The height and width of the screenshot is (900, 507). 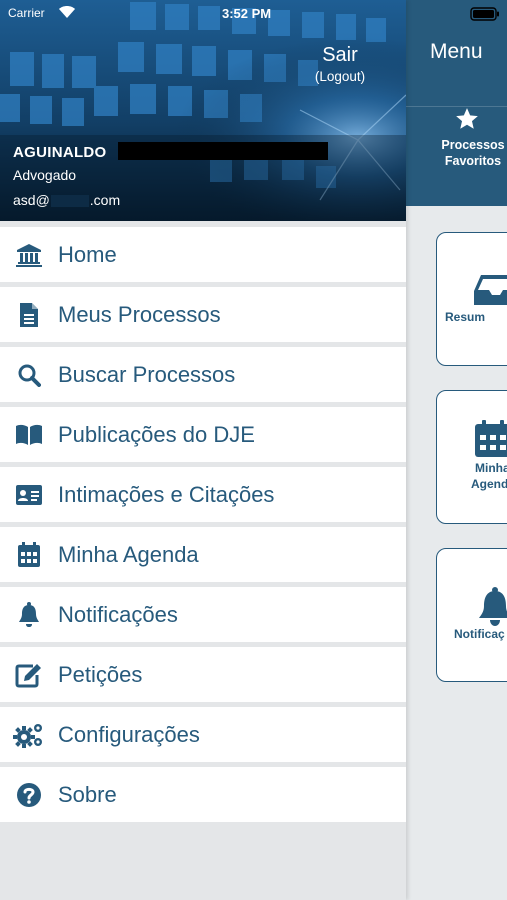 I want to click on status-bar: Carrier 3:52 PM, so click(x=253, y=13).